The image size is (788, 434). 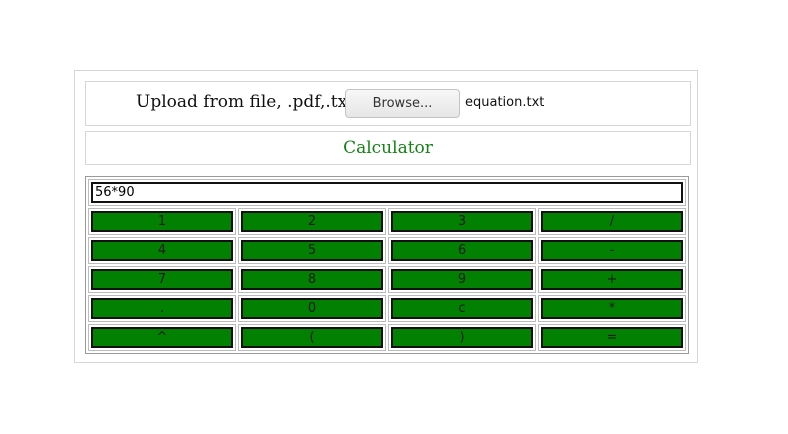 I want to click on key-decimal-button: ., so click(x=162, y=308).